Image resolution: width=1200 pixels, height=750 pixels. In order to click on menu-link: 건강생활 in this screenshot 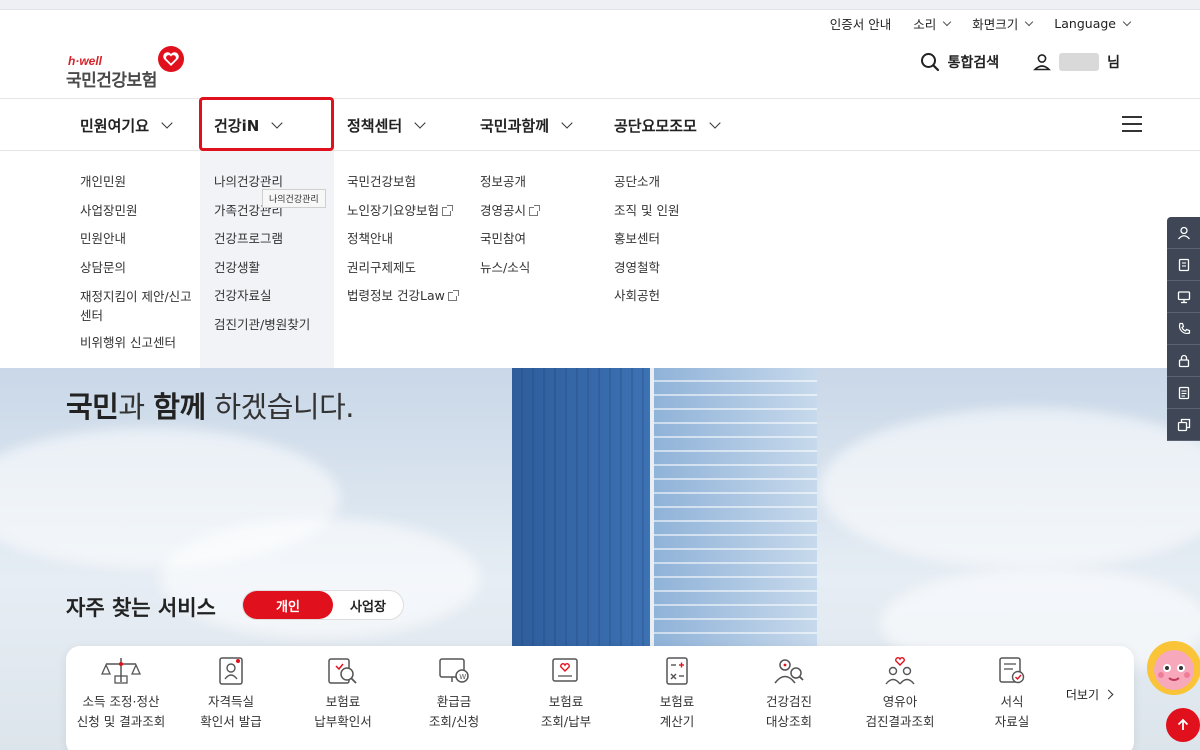, I will do `click(262, 268)`.